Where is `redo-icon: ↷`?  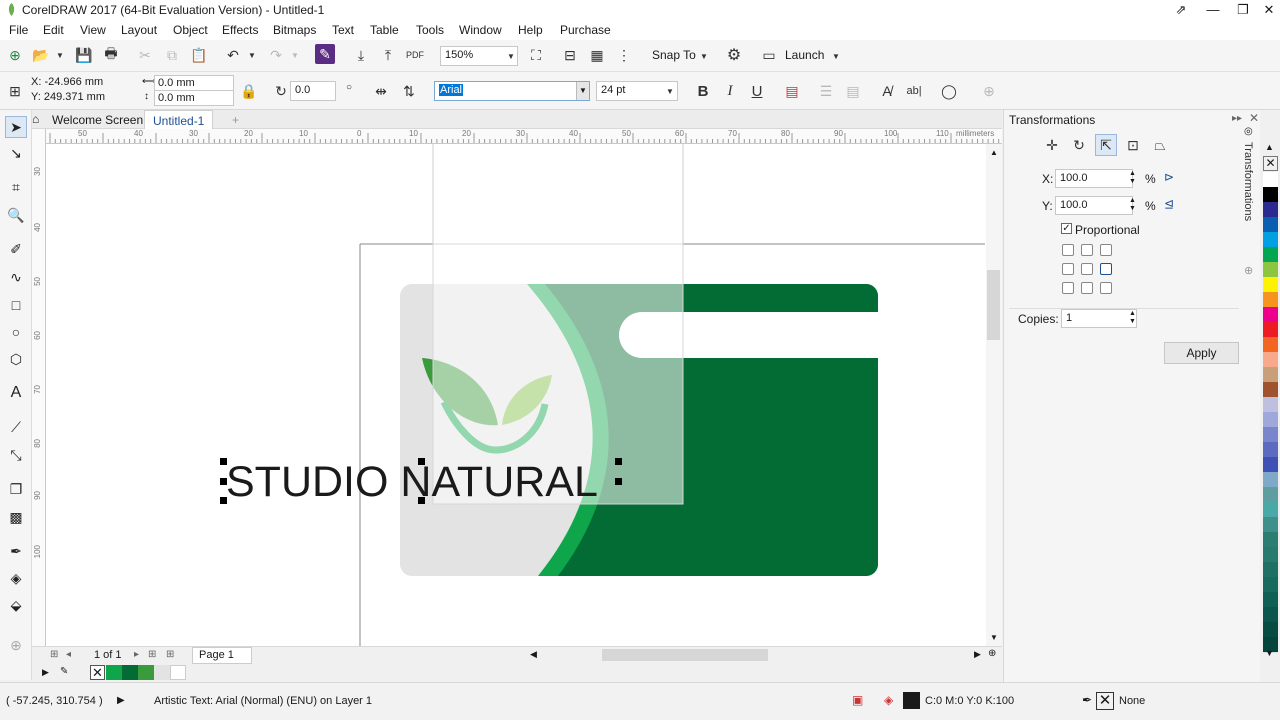
redo-icon: ↷ is located at coordinates (276, 55).